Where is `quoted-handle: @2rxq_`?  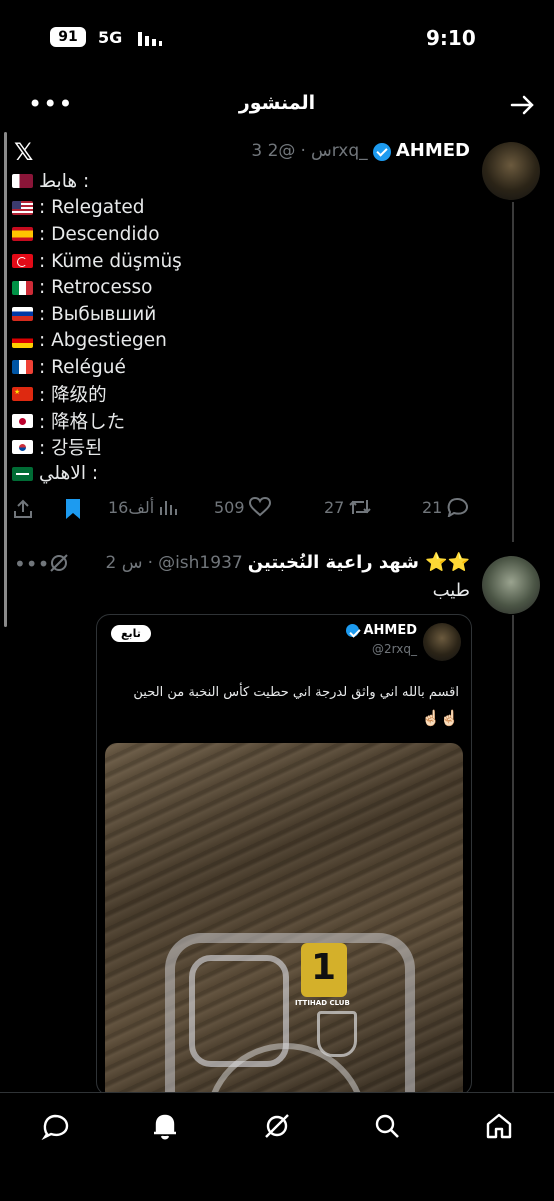 quoted-handle: @2rxq_ is located at coordinates (394, 649).